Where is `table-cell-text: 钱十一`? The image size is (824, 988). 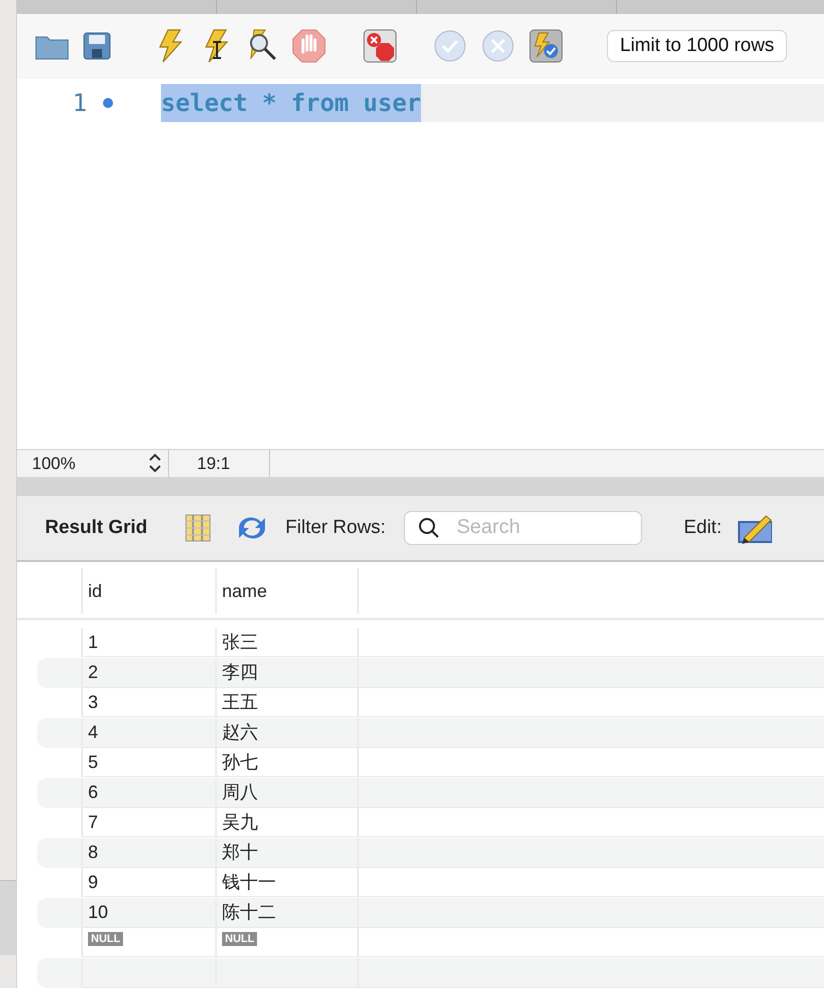 table-cell-text: 钱十一 is located at coordinates (249, 882).